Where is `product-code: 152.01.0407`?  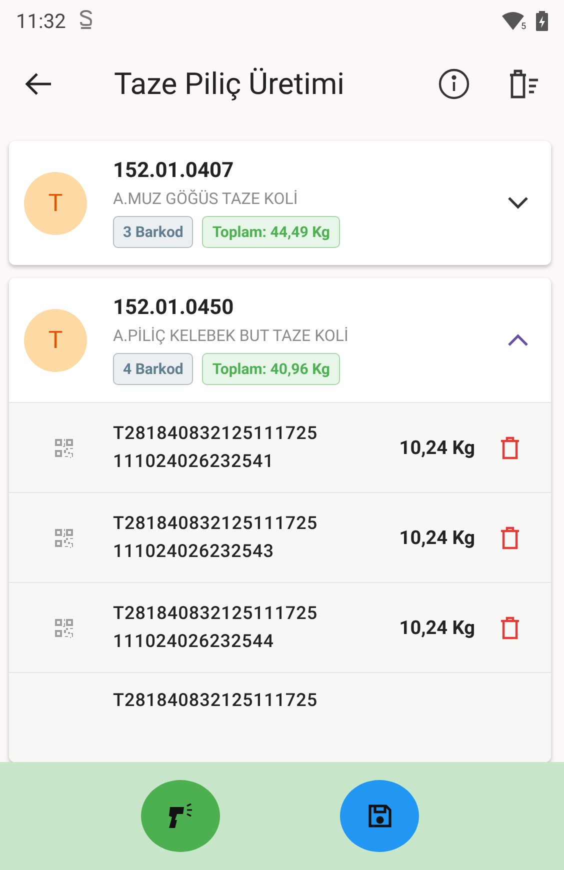 product-code: 152.01.0407 is located at coordinates (174, 170).